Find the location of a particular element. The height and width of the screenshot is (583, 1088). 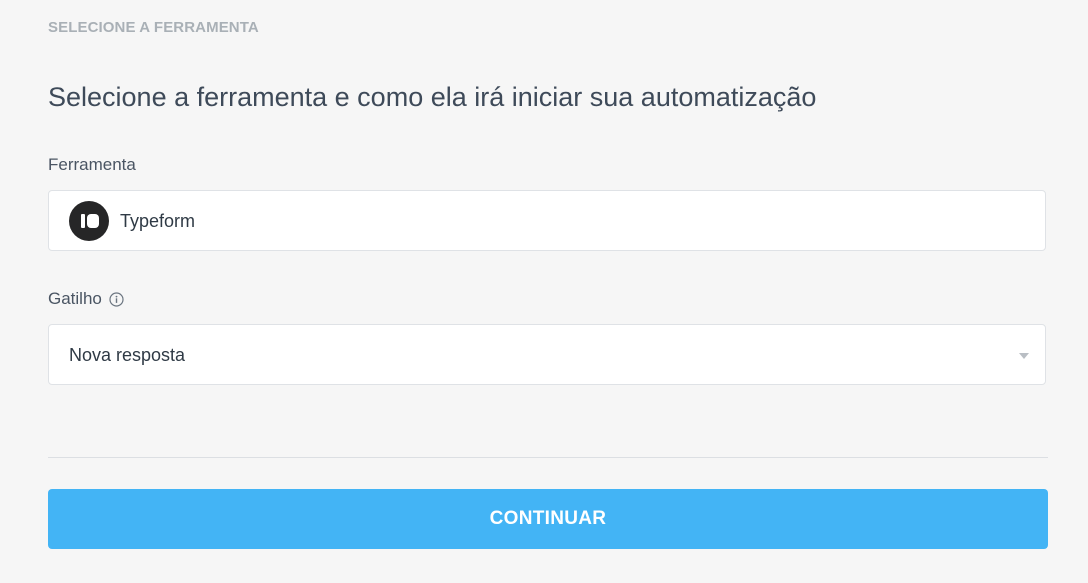

tool-field-label: Ferramenta is located at coordinates (92, 164).